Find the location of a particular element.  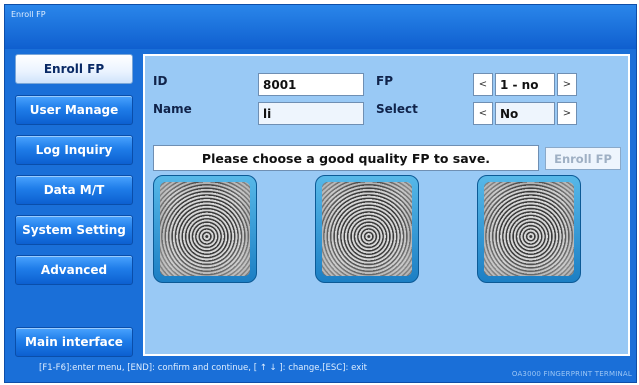

sidebar-item-data-mt: Data M/T is located at coordinates (74, 190).